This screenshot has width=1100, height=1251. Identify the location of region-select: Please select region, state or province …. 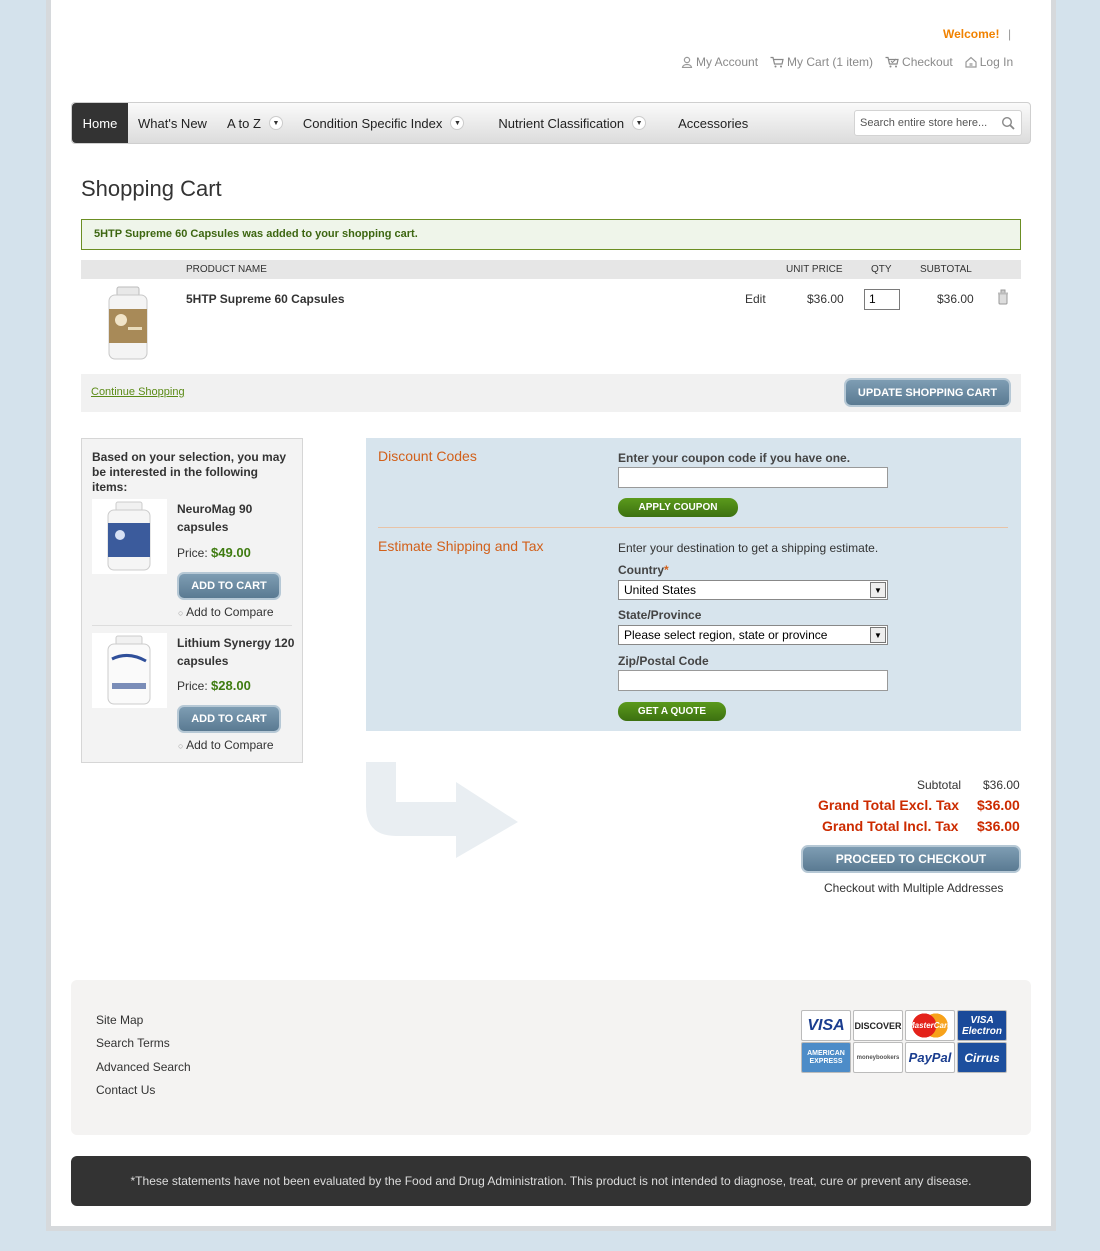
(753, 635).